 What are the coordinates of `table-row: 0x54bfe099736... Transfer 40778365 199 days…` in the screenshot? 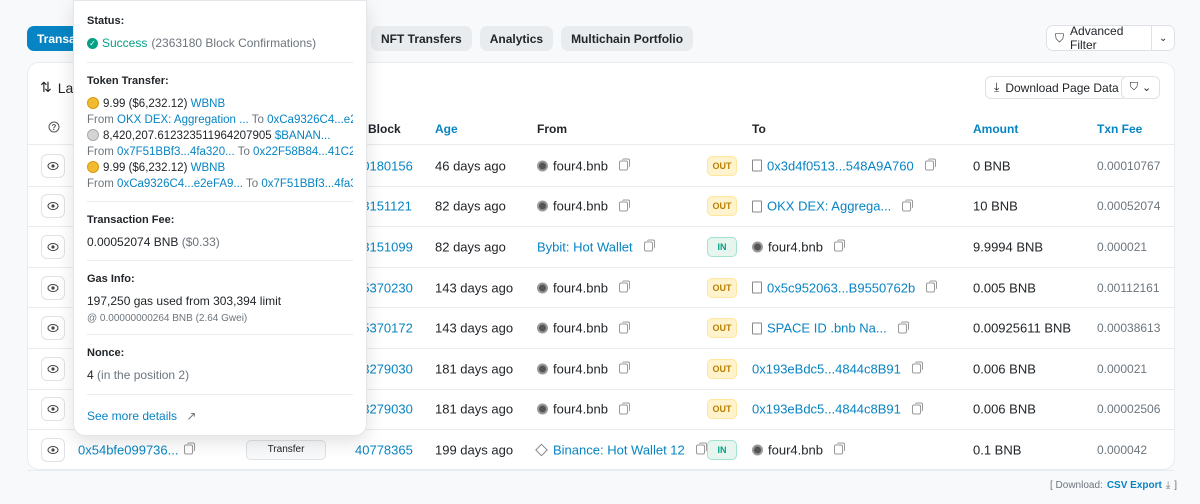 It's located at (601, 450).